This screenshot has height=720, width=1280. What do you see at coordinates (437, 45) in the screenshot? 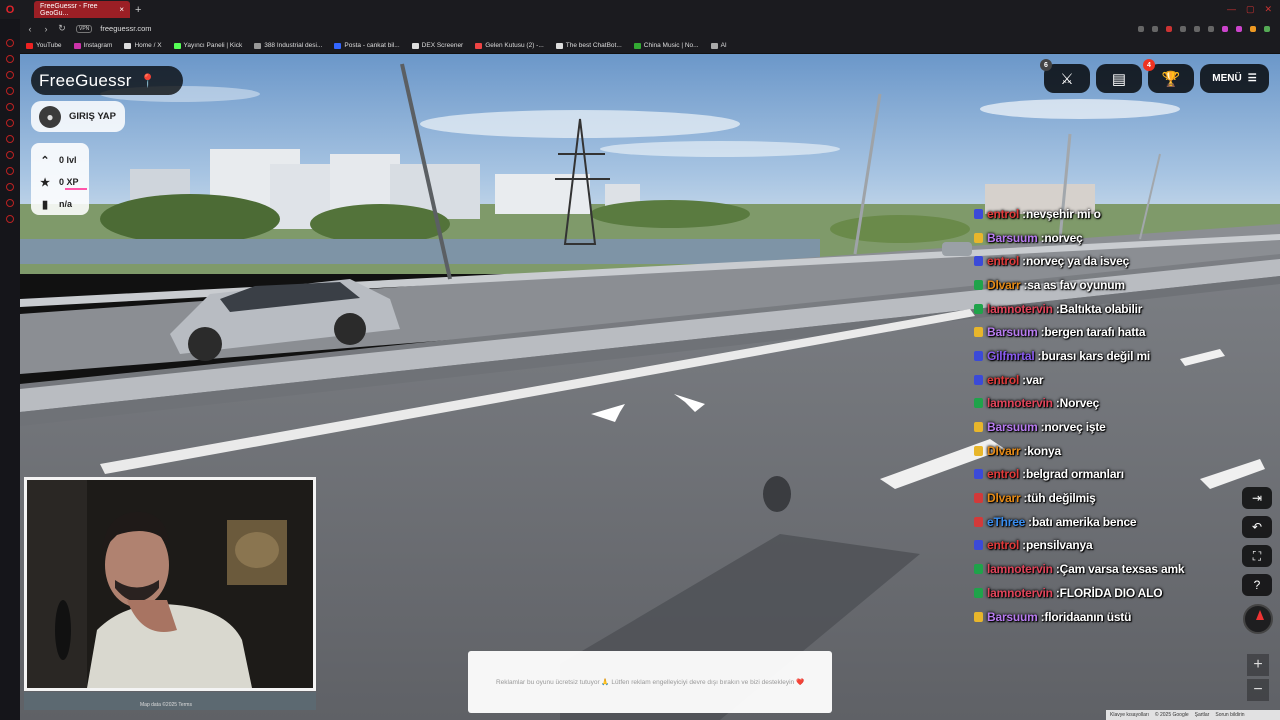
I see `bookmark-item: DEX Screener` at bounding box center [437, 45].